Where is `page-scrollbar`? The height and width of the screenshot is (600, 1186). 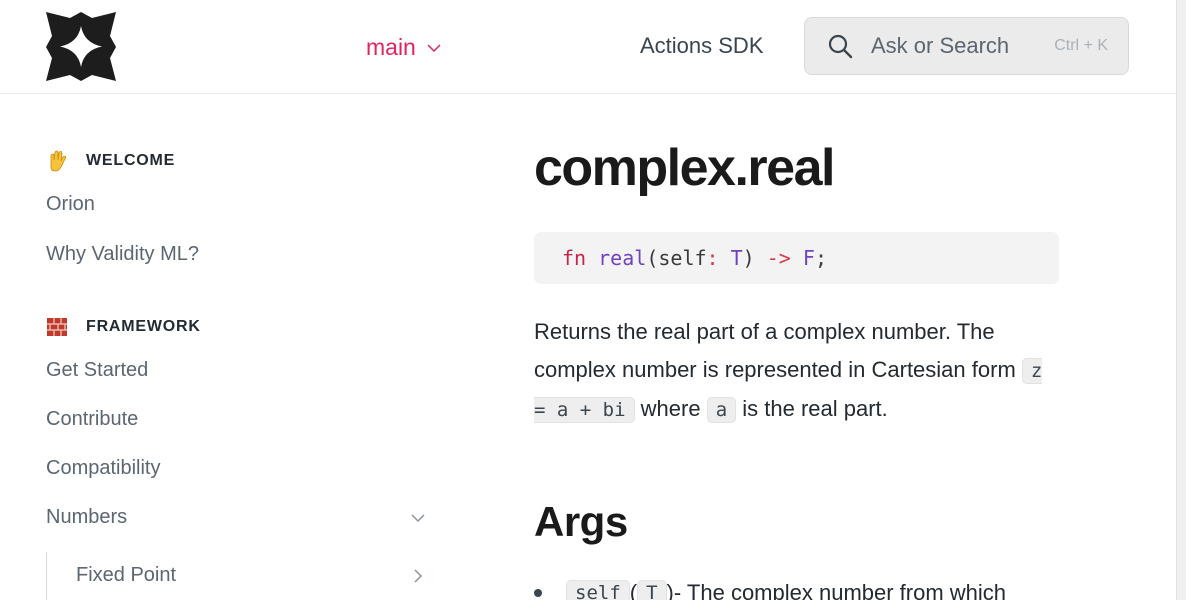 page-scrollbar is located at coordinates (1181, 300).